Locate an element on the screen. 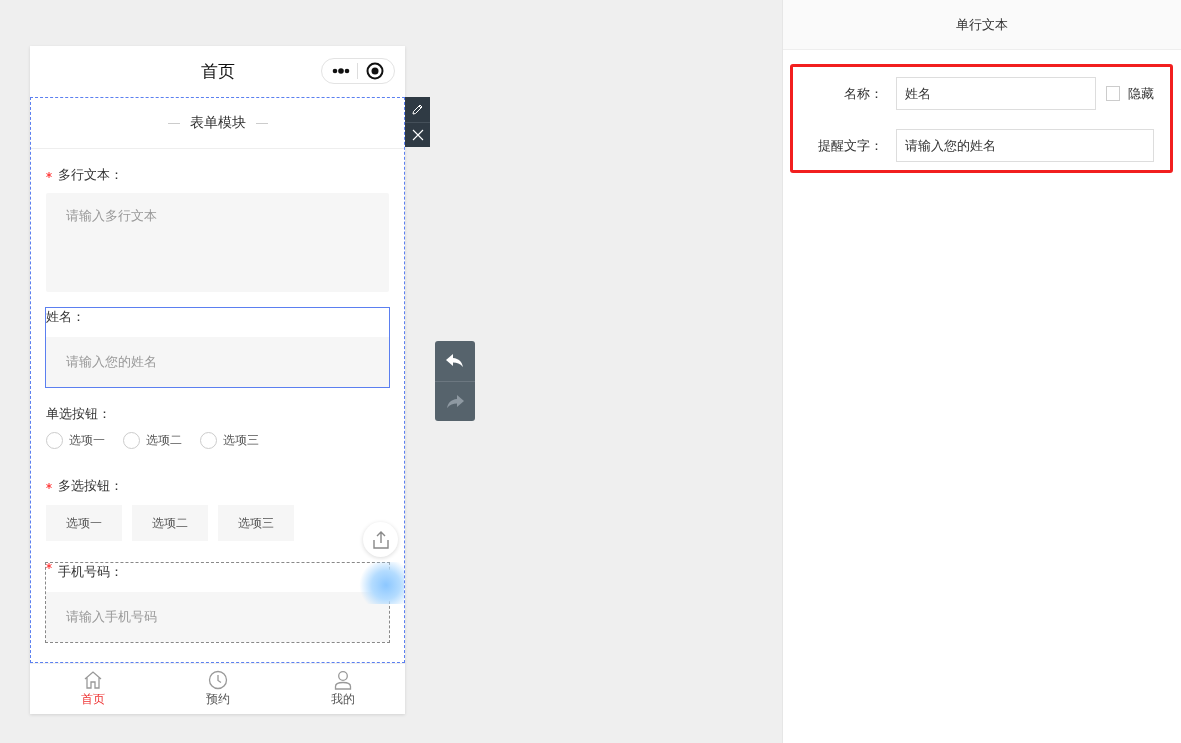  tab-item: 首页 is located at coordinates (92, 689).